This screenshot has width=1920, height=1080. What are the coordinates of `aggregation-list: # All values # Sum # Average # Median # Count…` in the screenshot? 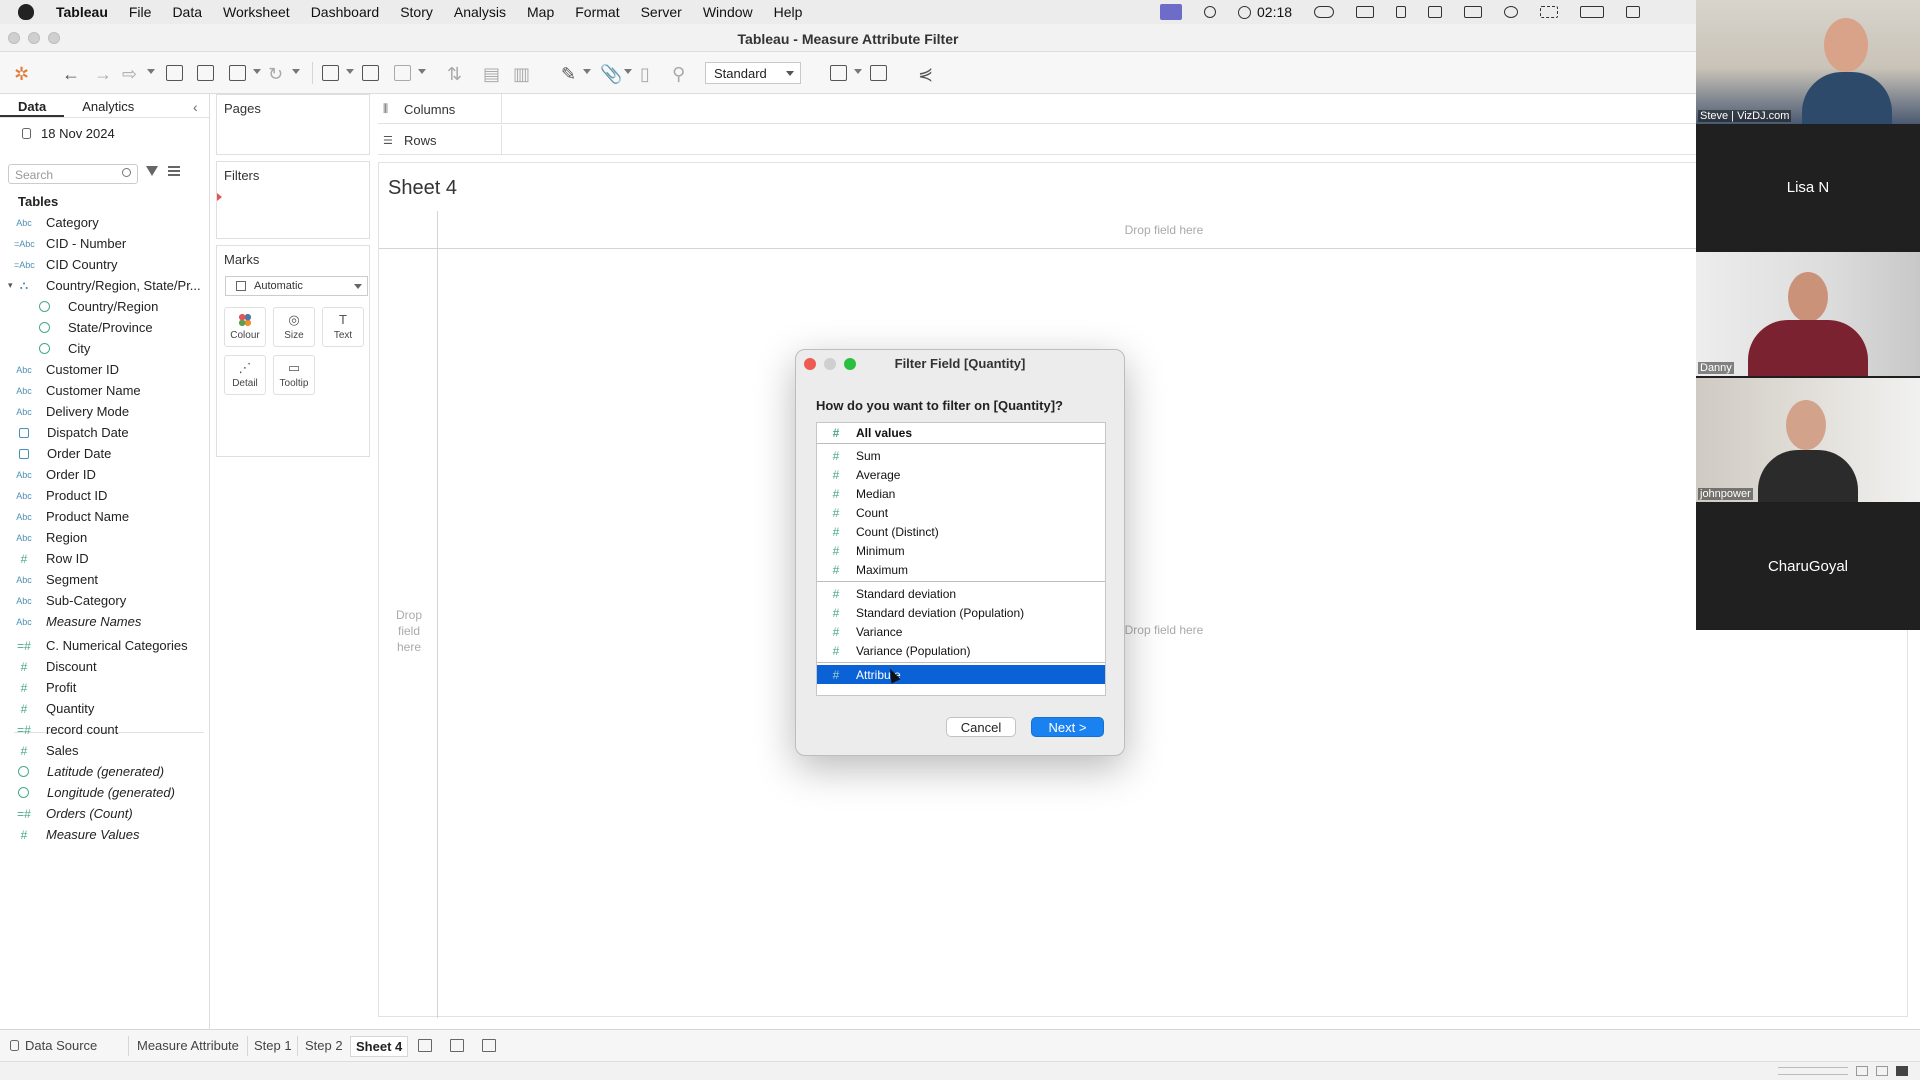 It's located at (961, 559).